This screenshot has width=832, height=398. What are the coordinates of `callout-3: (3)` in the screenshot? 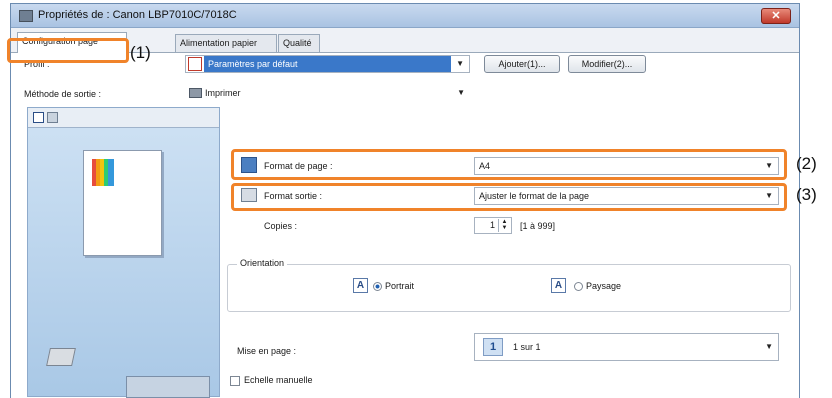 It's located at (806, 194).